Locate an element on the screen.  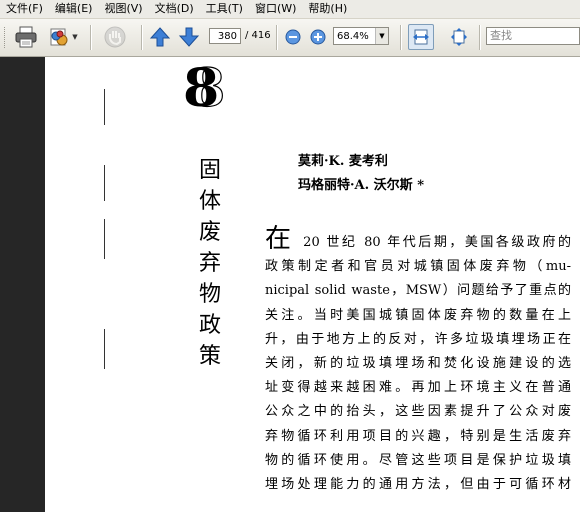
author-list: 莫莉·K. 麦考利 玛格丽特·A. 沃尔斯 * is located at coordinates (361, 174).